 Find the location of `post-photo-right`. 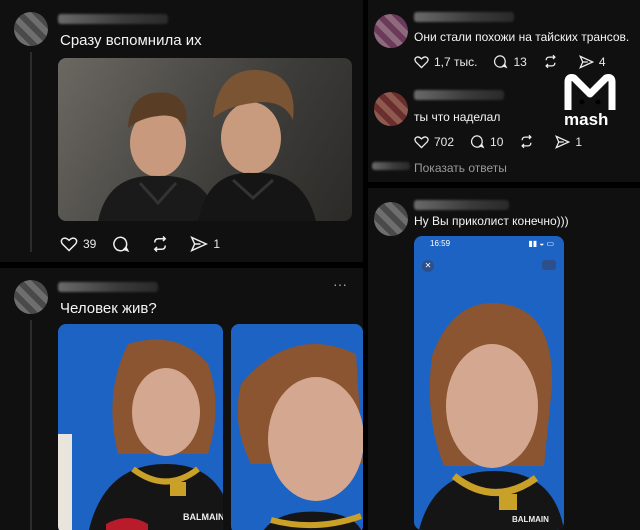

post-photo-right is located at coordinates (297, 427).